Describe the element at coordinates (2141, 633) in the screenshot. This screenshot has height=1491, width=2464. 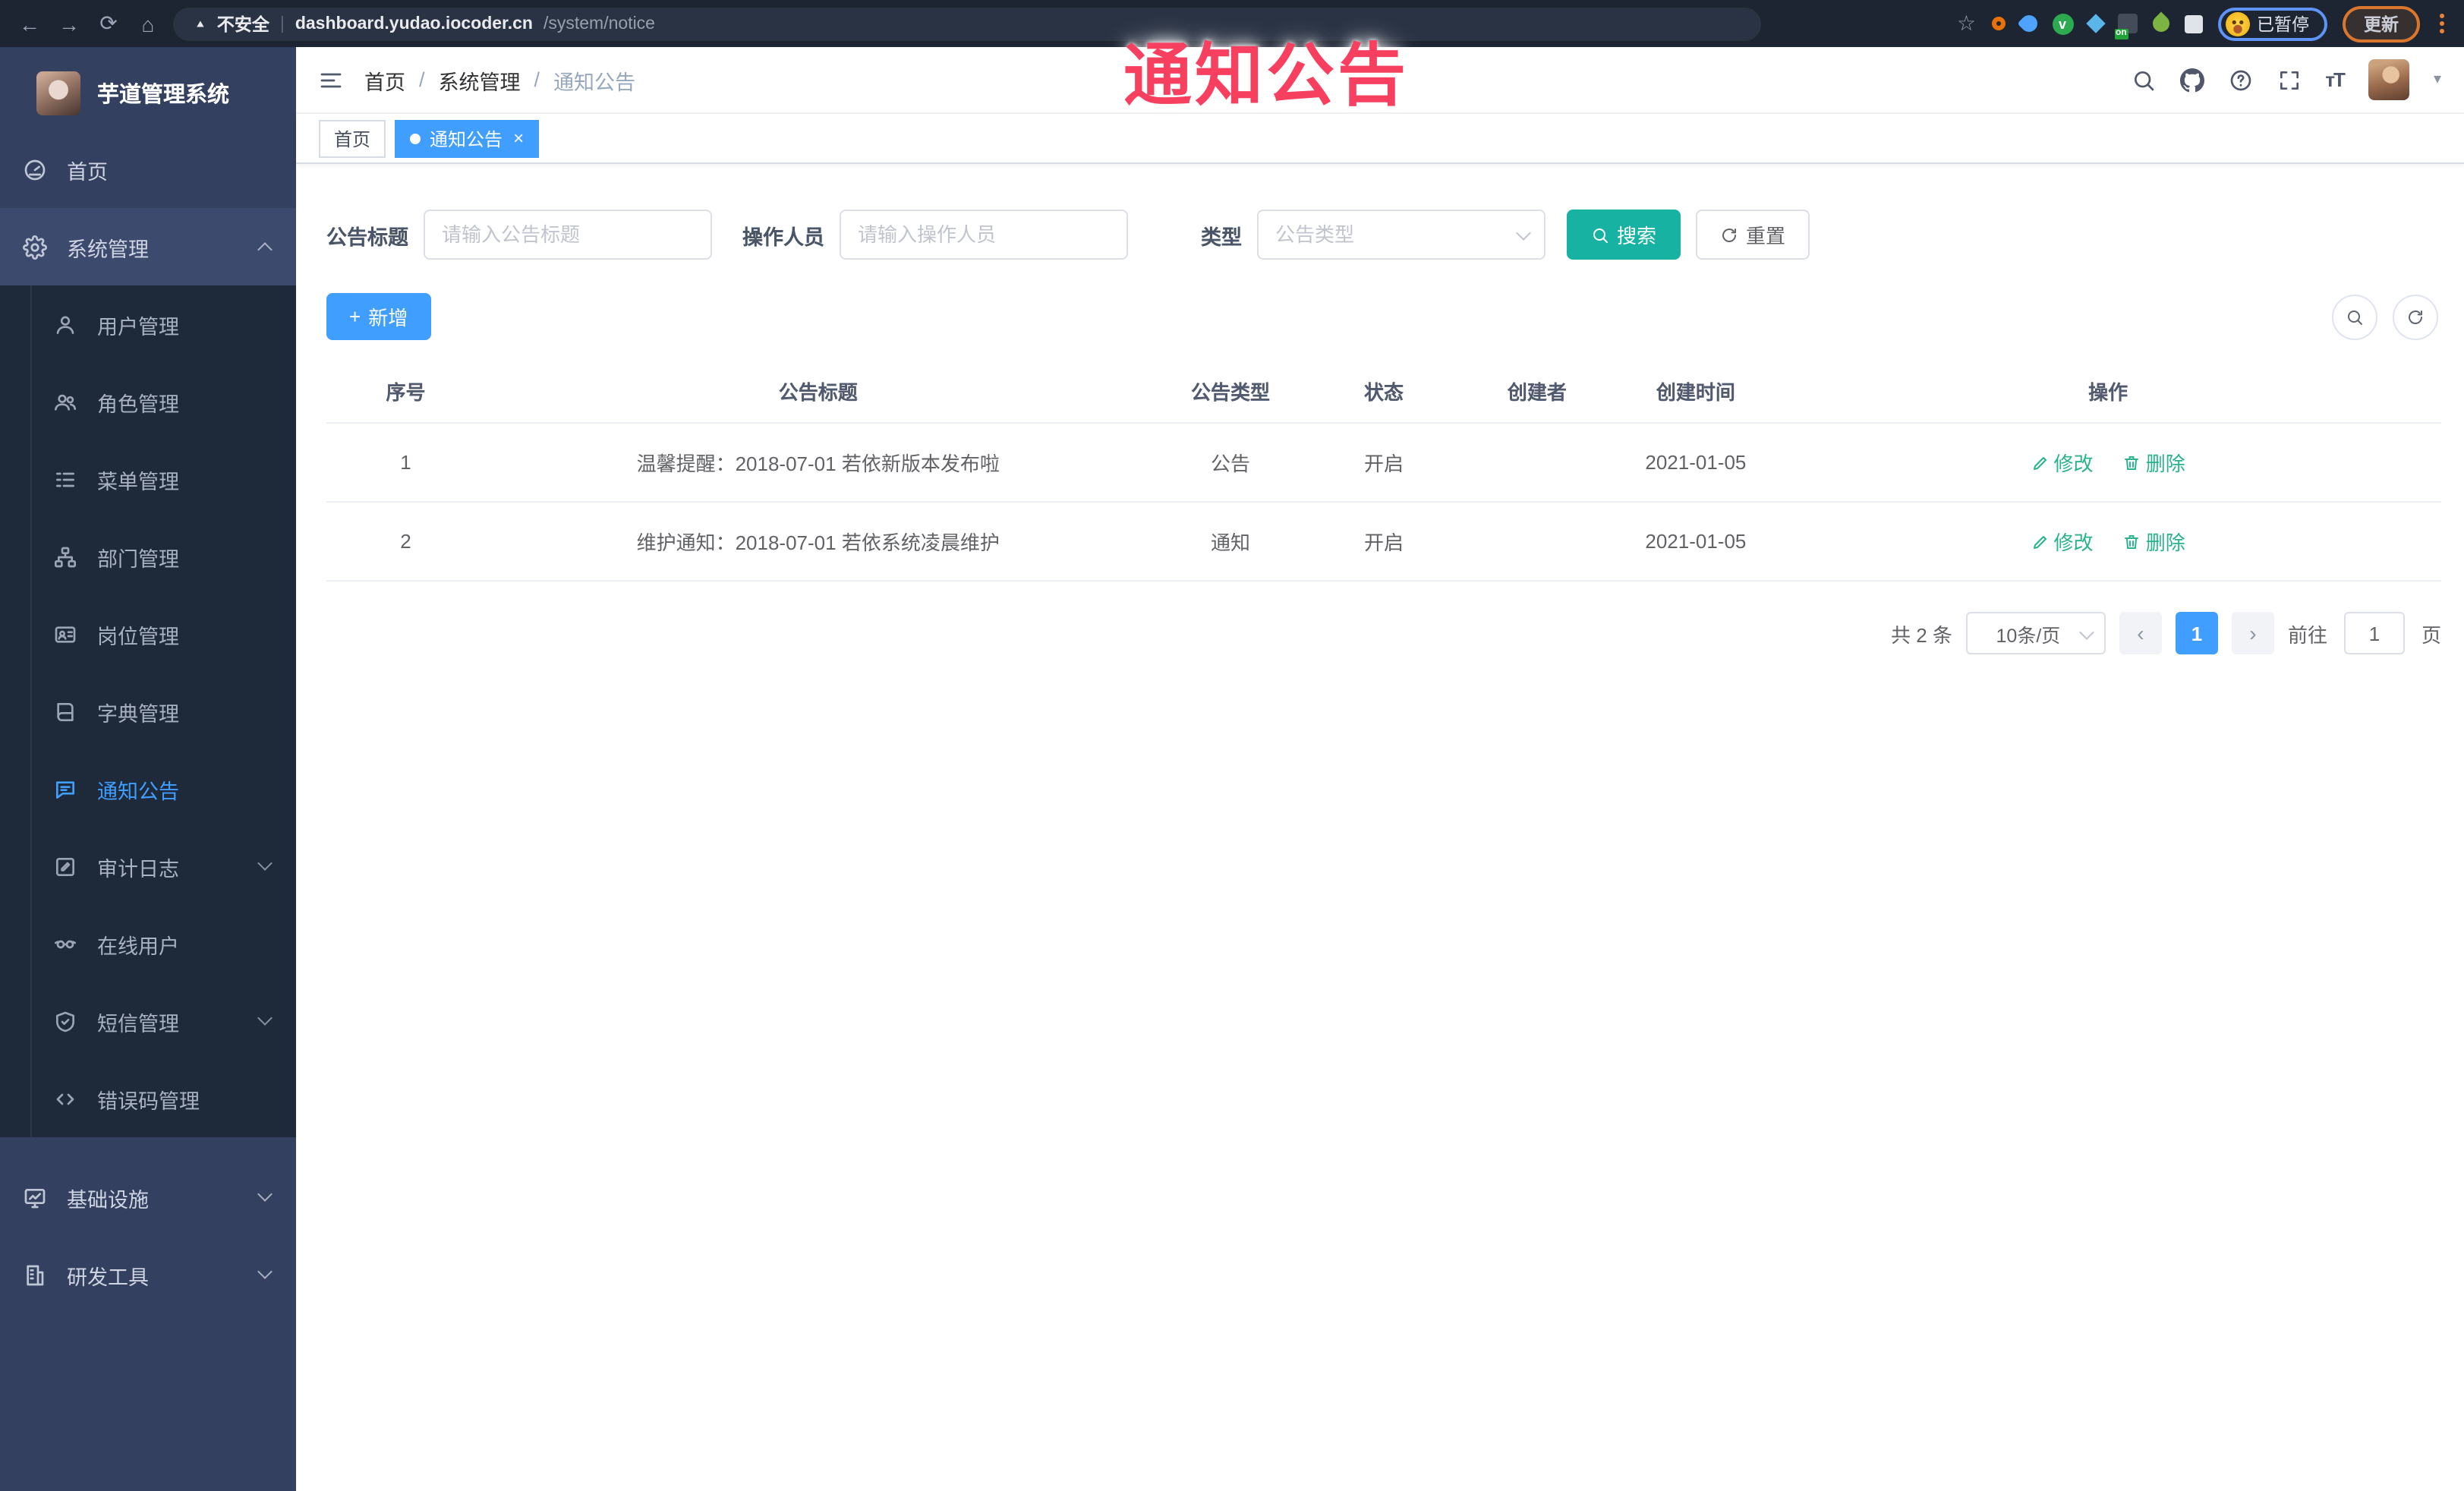
I see `prev-page-button: ‹` at that location.